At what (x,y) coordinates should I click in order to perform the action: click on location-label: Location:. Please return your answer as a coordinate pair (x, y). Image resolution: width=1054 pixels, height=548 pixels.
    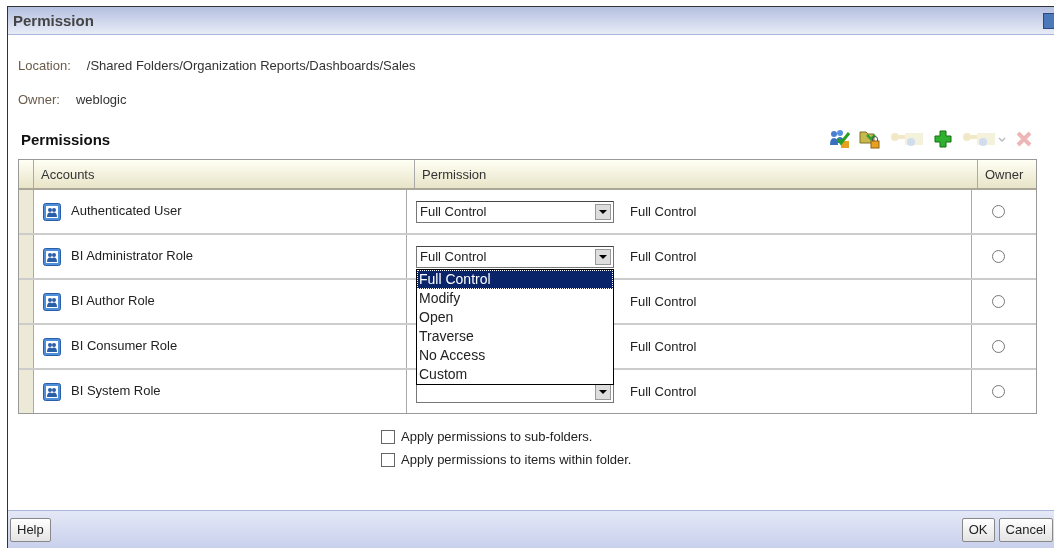
    Looking at the image, I should click on (44, 65).